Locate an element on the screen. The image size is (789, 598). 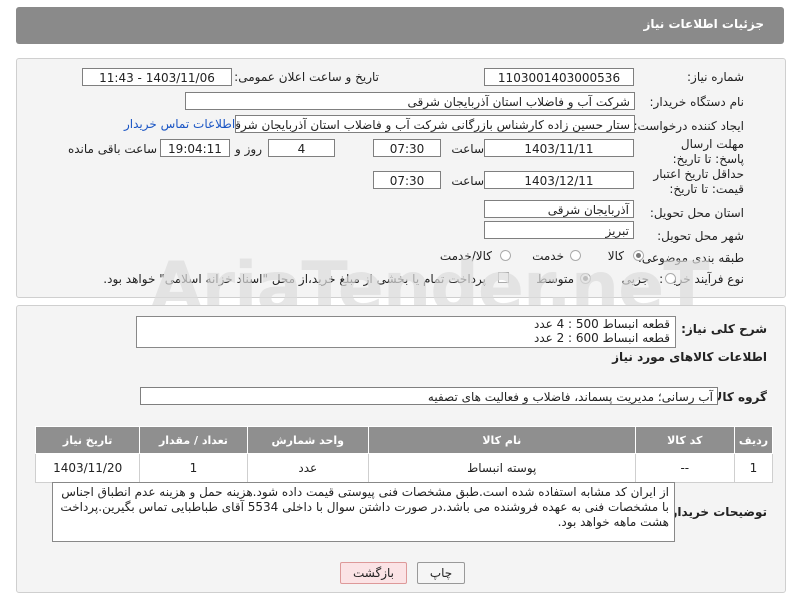
page-title: جزئیات اطلاعات نیاز is located at coordinates (703, 24).